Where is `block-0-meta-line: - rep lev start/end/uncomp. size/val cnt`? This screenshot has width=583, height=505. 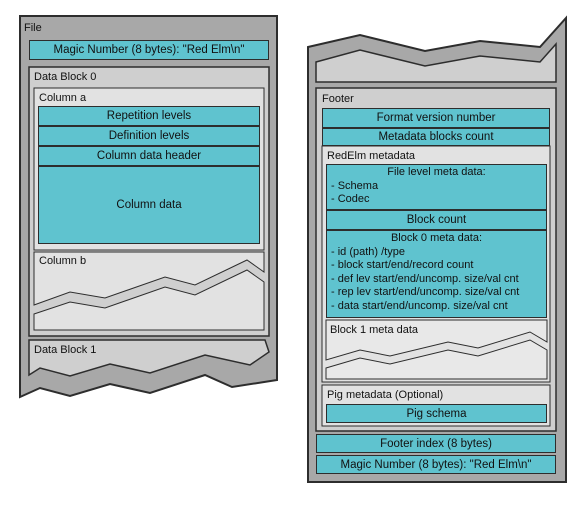
block-0-meta-line: - rep lev start/end/uncomp. size/val cnt is located at coordinates (425, 292).